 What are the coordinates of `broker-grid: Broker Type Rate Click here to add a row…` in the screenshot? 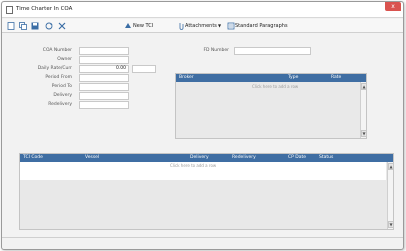 It's located at (271, 106).